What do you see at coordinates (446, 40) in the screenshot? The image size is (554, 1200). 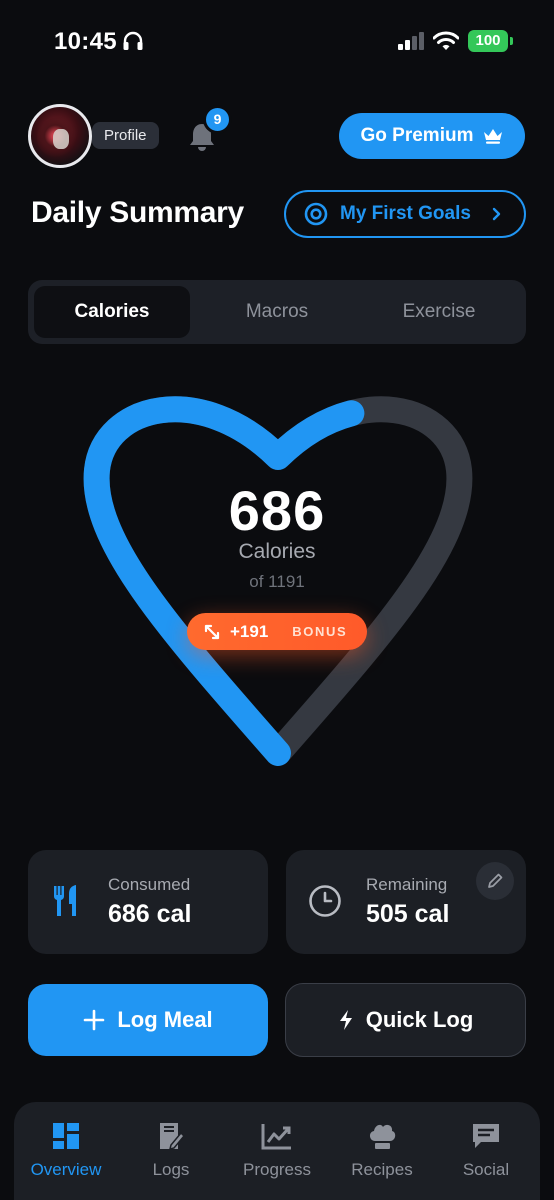 I see `wifi-icon` at bounding box center [446, 40].